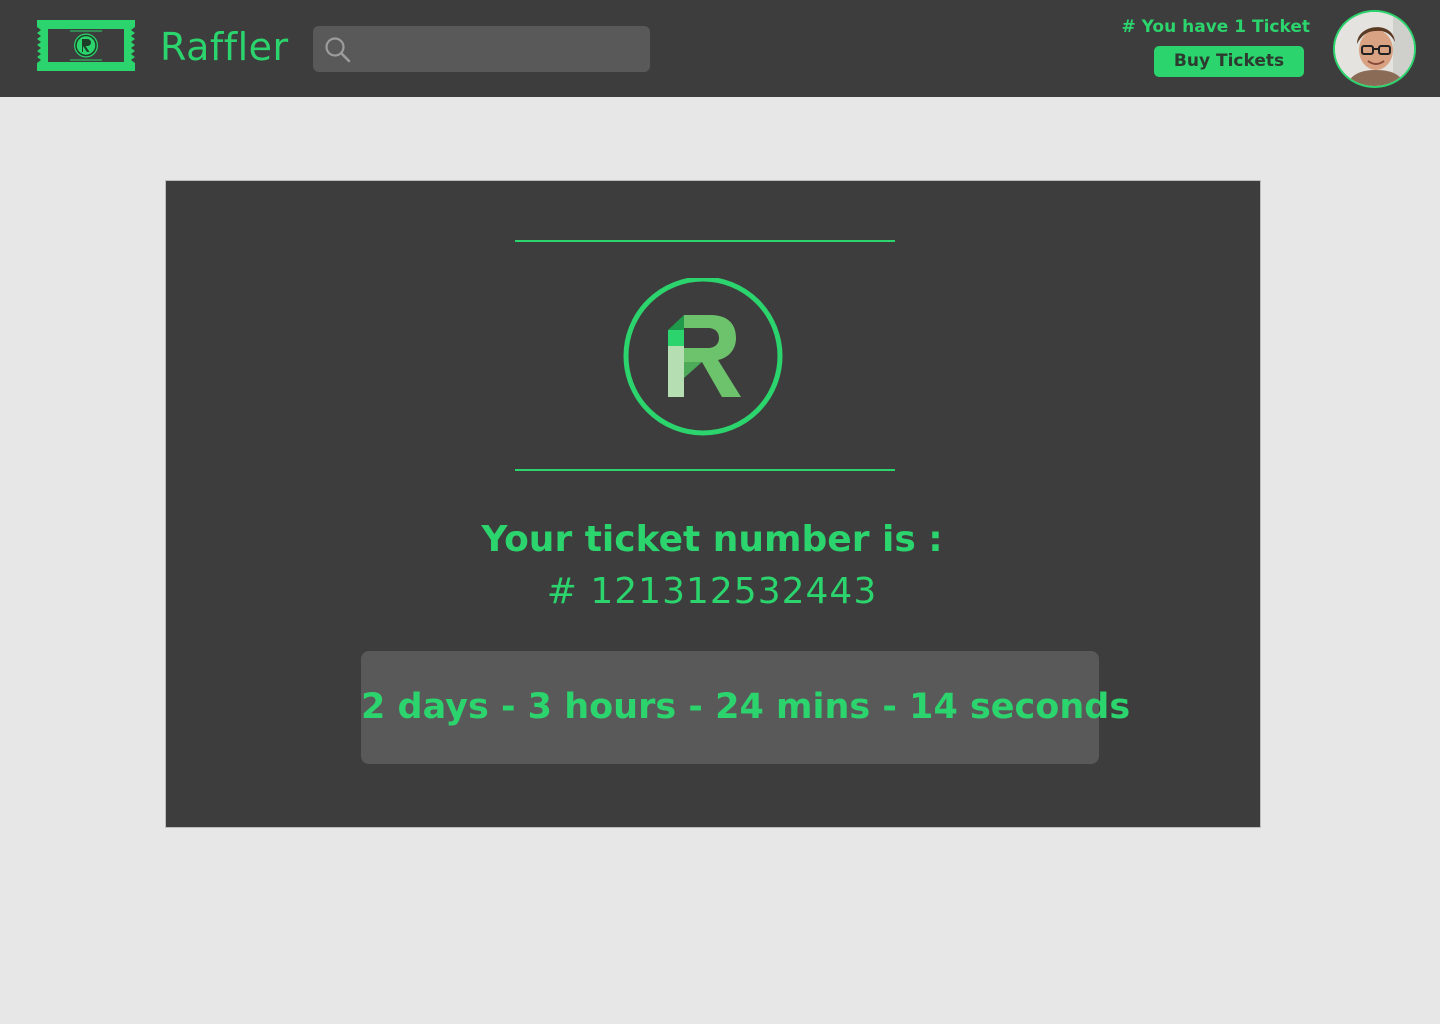 Image resolution: width=1440 pixels, height=1024 pixels. Describe the element at coordinates (224, 47) in the screenshot. I see `brand-name: Raffler` at that location.